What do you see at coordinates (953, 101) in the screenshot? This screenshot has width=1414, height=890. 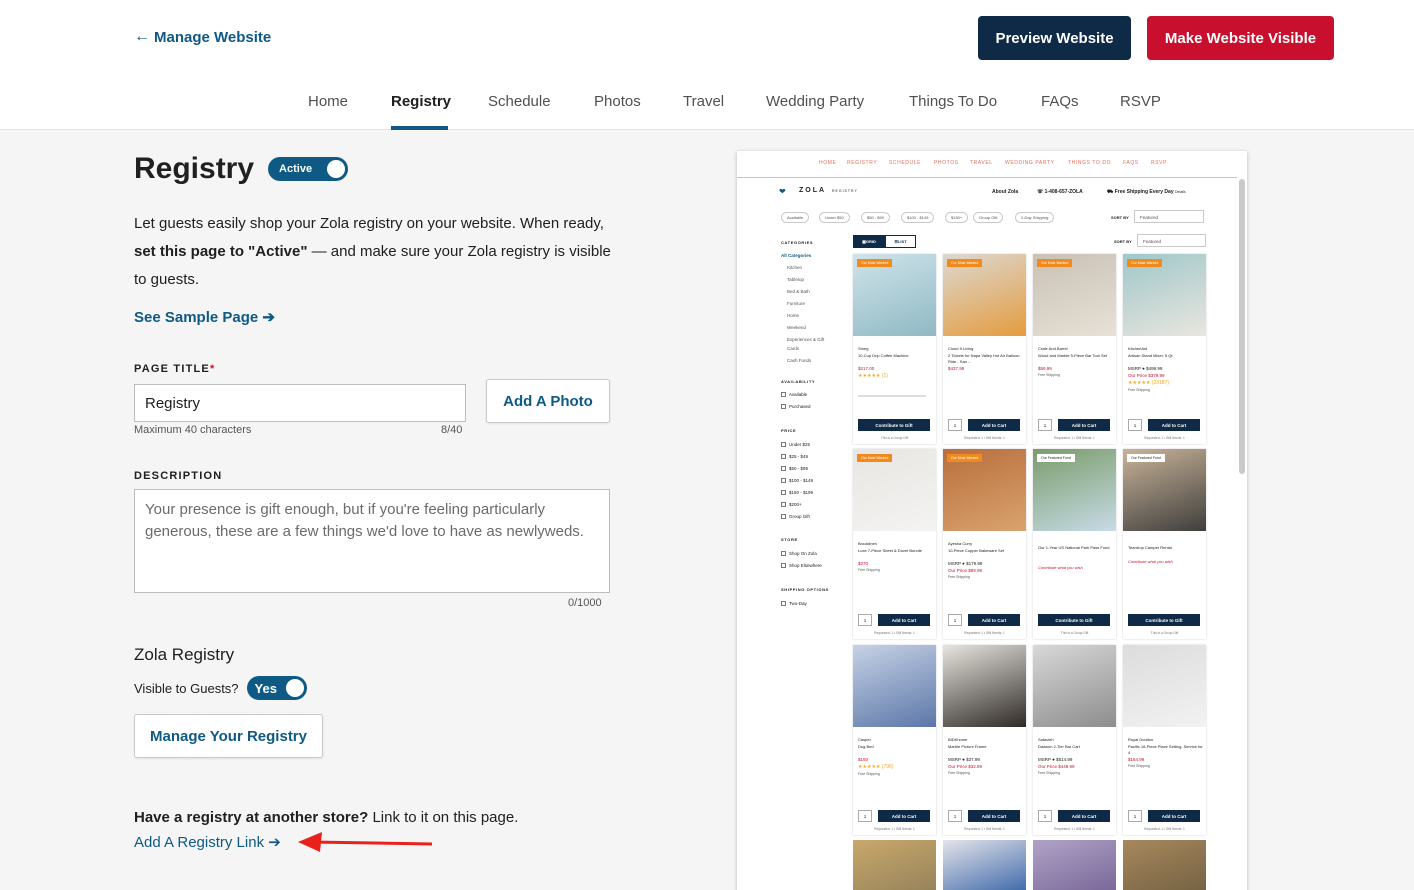 I see `nav-things-to-do: Things To Do` at bounding box center [953, 101].